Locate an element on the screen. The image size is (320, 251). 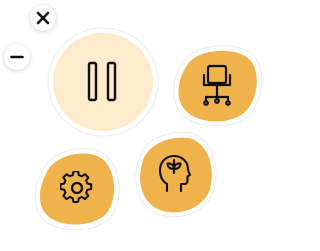
posture-button is located at coordinates (217, 85).